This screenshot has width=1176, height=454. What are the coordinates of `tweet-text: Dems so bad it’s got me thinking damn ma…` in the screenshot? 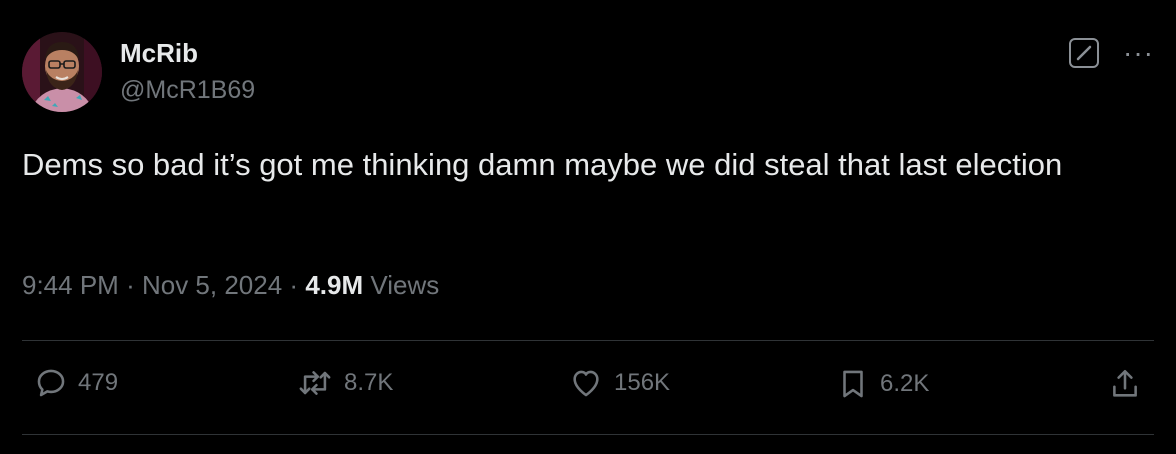 It's located at (542, 164).